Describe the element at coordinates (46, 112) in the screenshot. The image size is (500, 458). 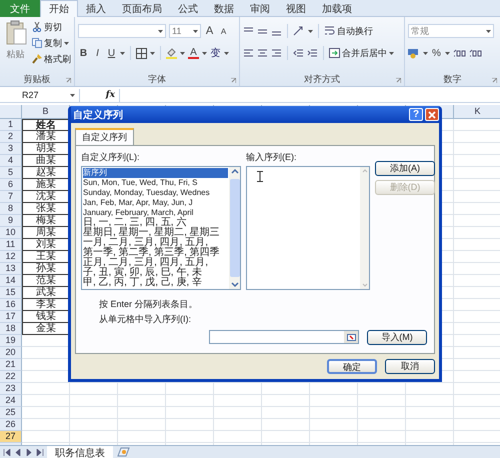
I see `column-header: B` at that location.